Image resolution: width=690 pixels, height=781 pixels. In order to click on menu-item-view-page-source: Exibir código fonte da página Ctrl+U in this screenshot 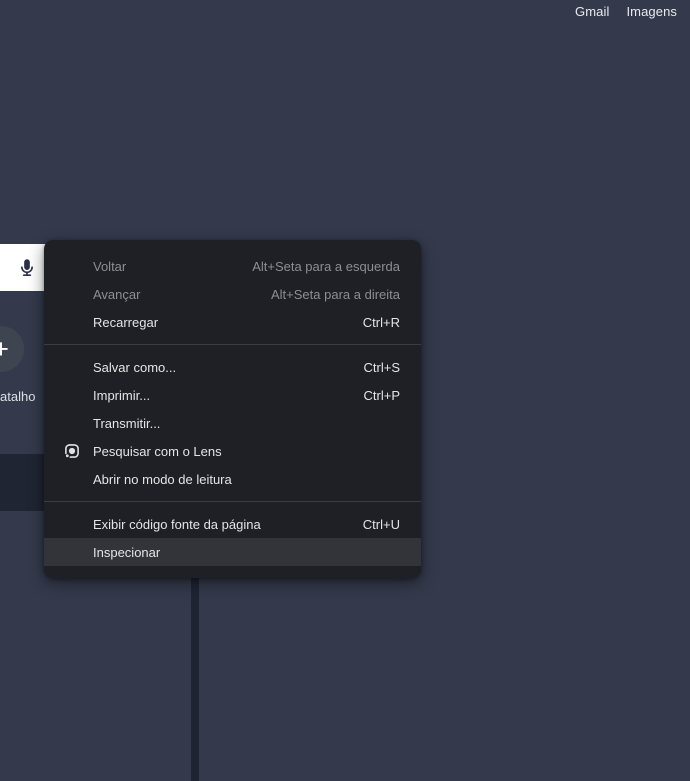, I will do `click(232, 524)`.